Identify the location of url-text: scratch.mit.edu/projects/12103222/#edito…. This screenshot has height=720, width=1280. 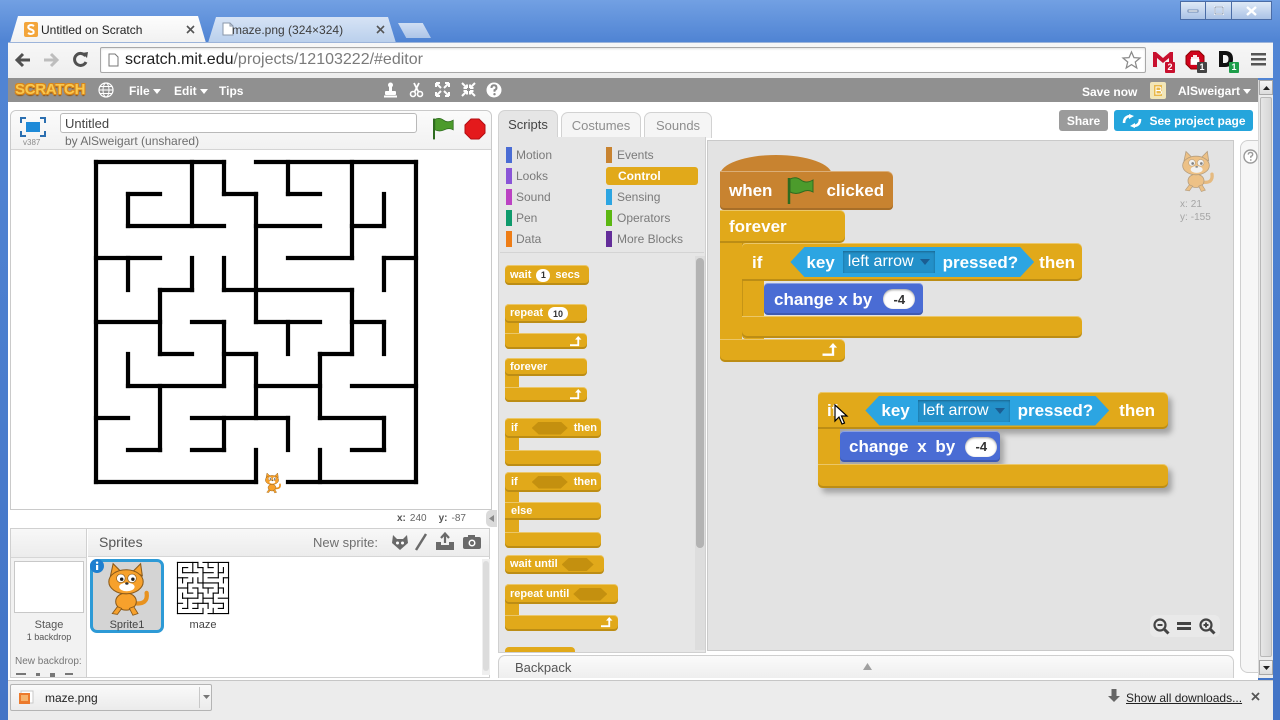
(274, 60).